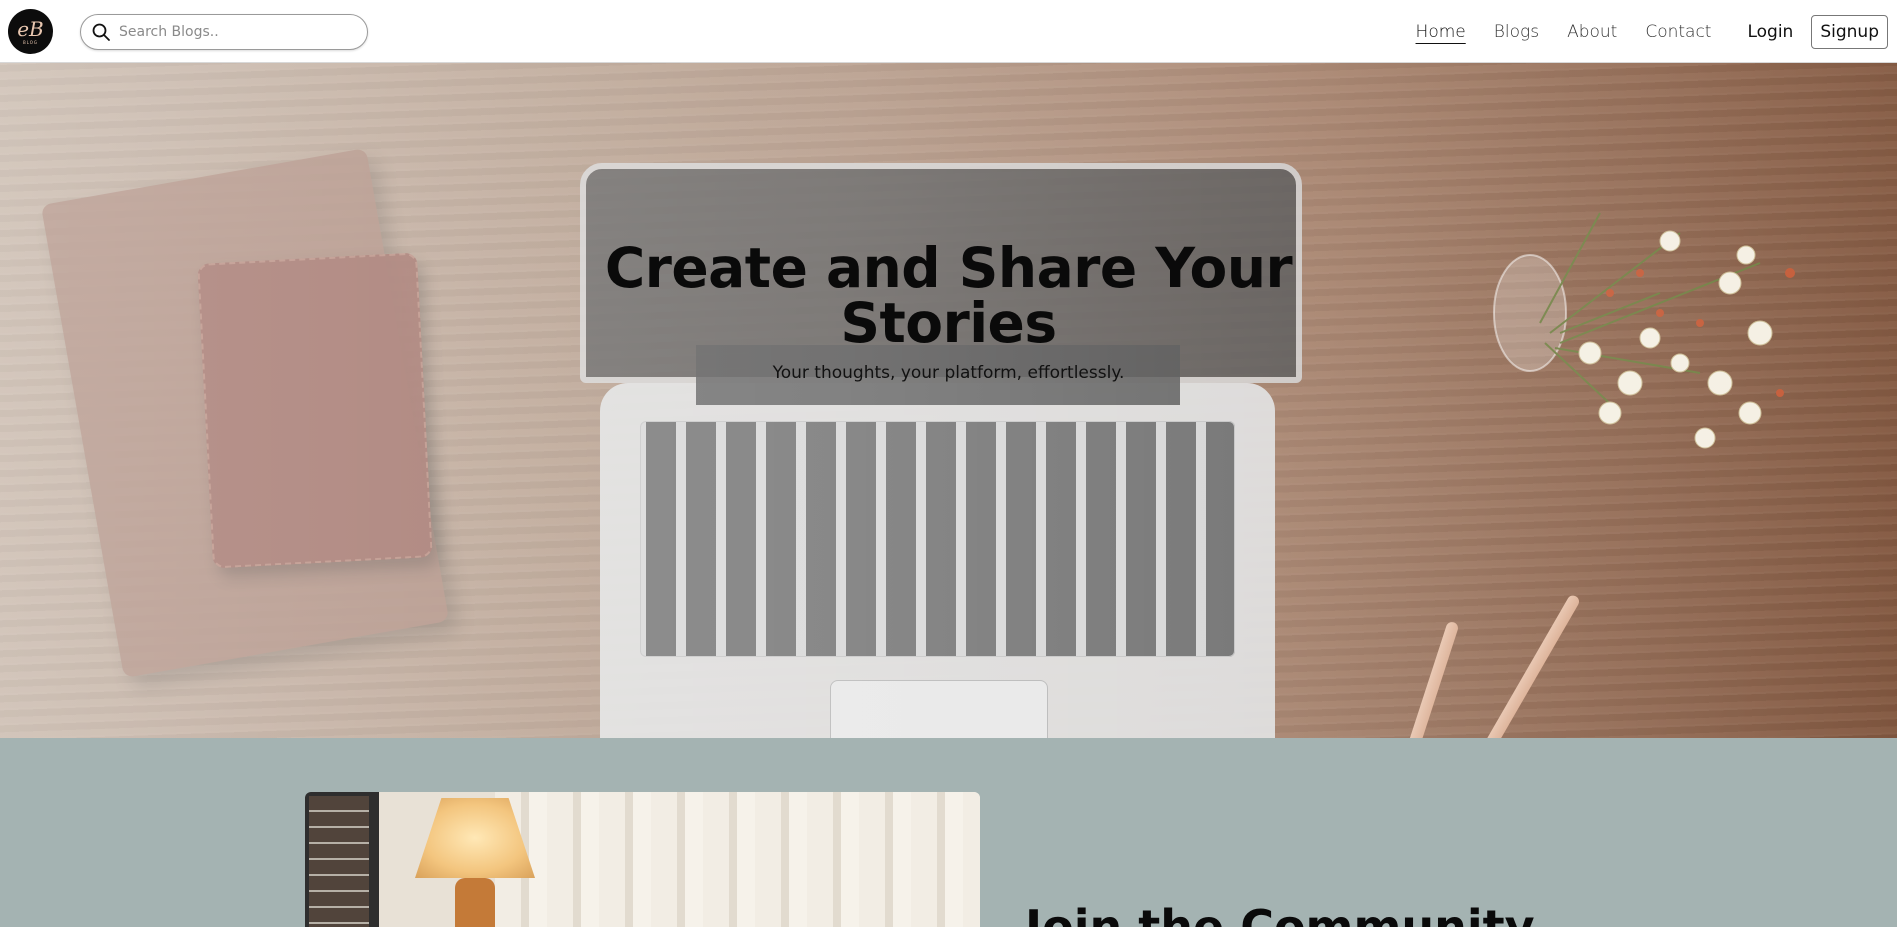  Describe the element at coordinates (737, 859) in the screenshot. I see `community-image-curtain` at that location.